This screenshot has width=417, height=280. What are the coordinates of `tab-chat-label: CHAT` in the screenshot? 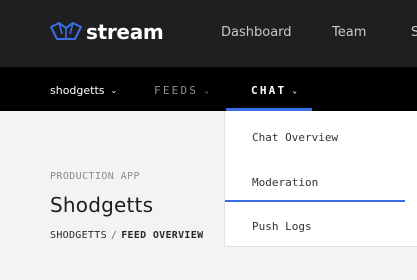 It's located at (269, 90).